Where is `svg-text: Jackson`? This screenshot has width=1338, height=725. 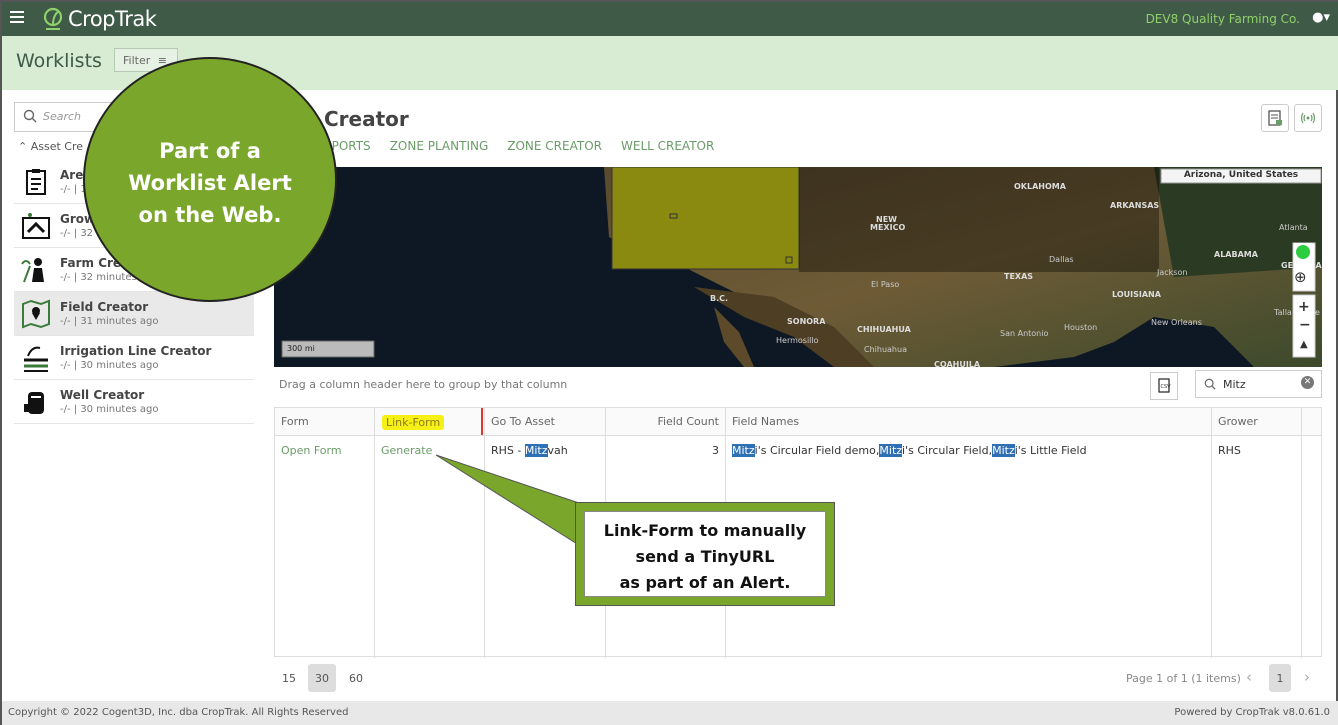
svg-text: Jackson is located at coordinates (1171, 272).